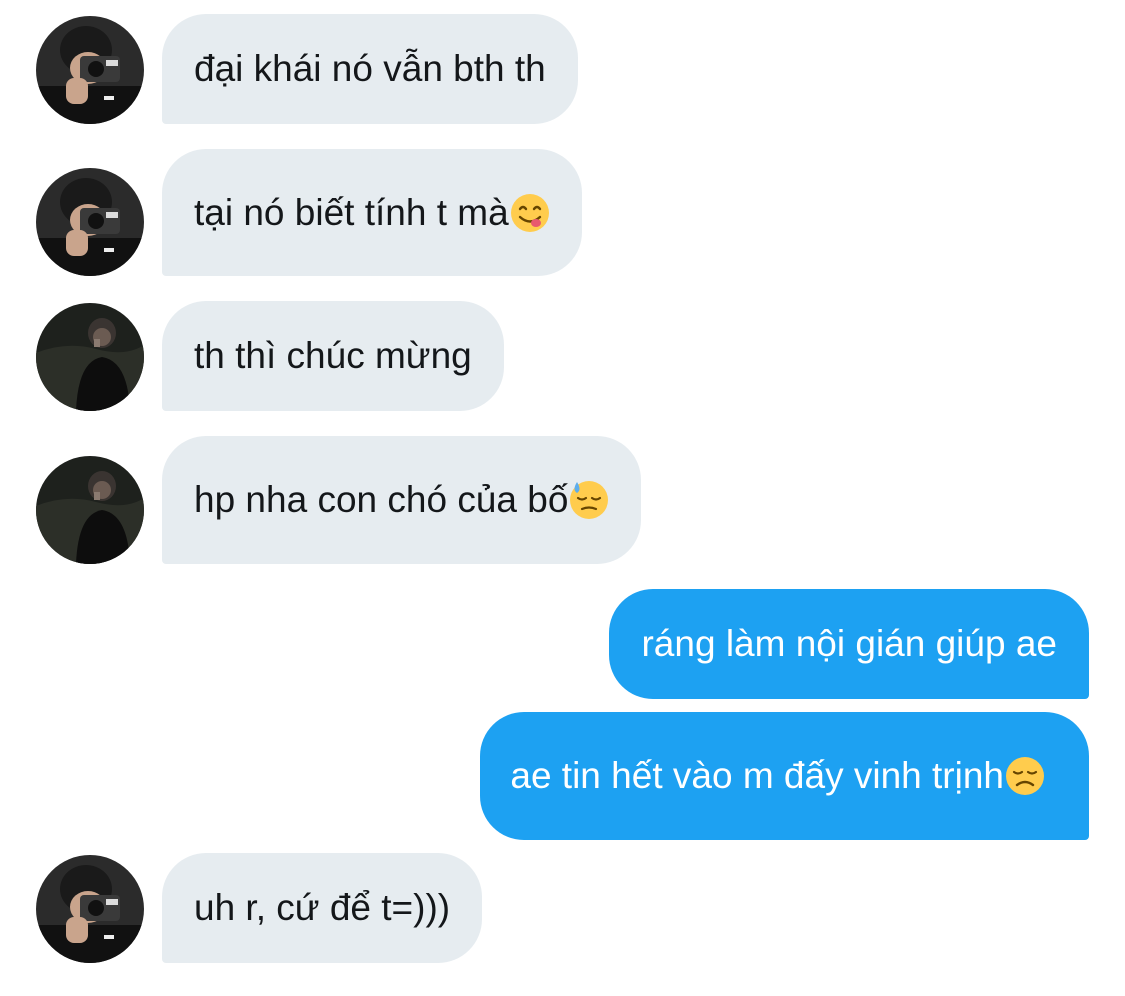 This screenshot has width=1125, height=996. What do you see at coordinates (1025, 776) in the screenshot?
I see `disappointed-face-icon` at bounding box center [1025, 776].